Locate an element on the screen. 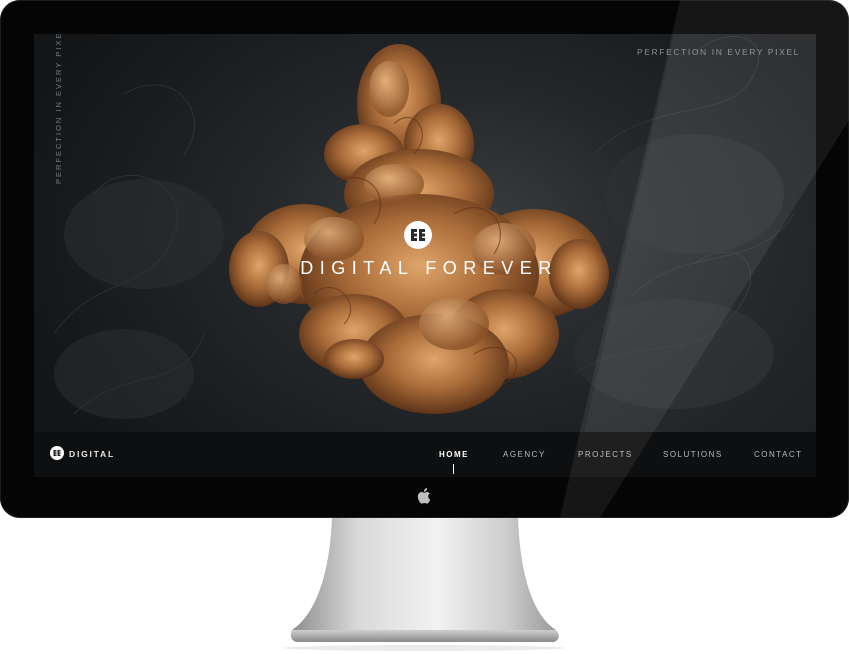 The image size is (849, 654). monitor-stand is located at coordinates (424, 584).